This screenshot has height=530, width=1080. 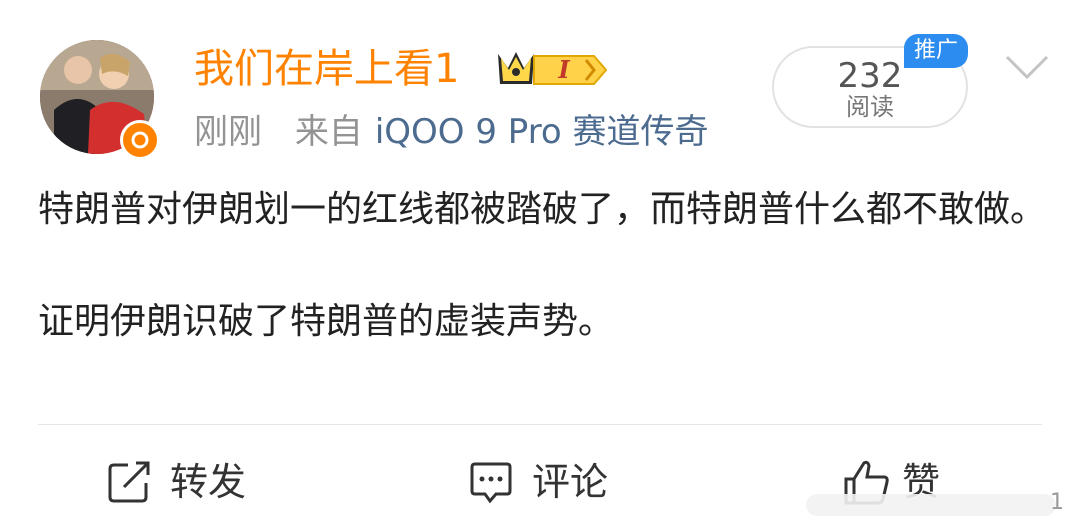 What do you see at coordinates (570, 482) in the screenshot?
I see `comment-label: 评论` at bounding box center [570, 482].